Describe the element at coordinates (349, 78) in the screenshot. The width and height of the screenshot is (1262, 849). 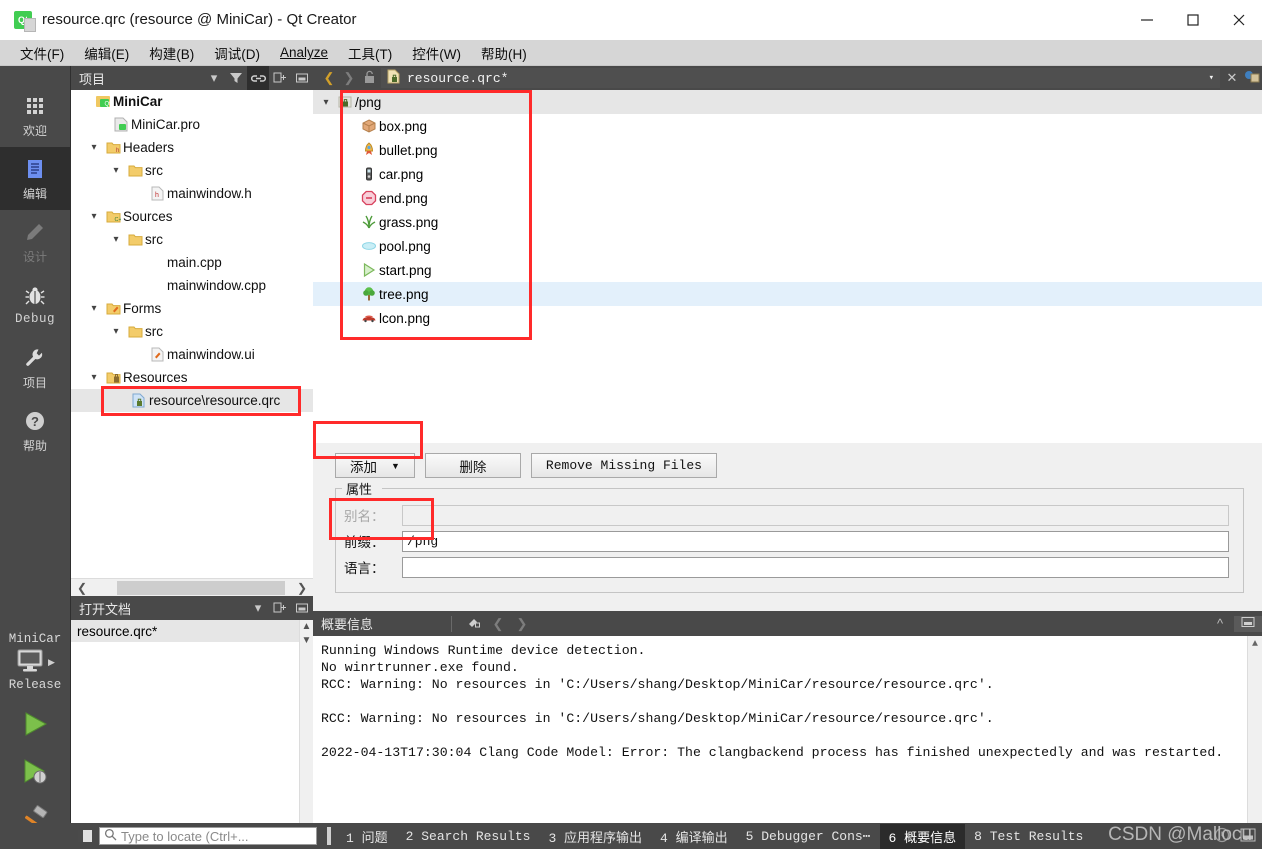
I see `chevron-right-icon: ❯` at that location.